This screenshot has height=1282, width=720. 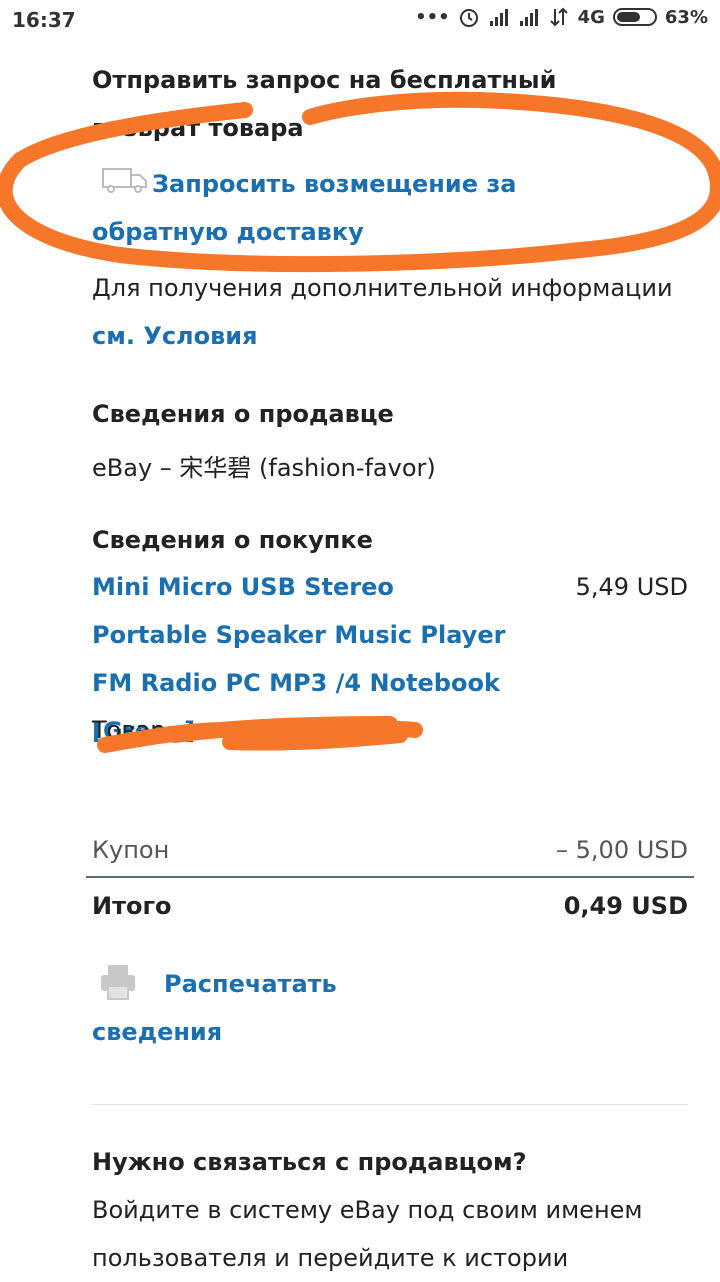 What do you see at coordinates (124, 180) in the screenshot?
I see `truck-icon` at bounding box center [124, 180].